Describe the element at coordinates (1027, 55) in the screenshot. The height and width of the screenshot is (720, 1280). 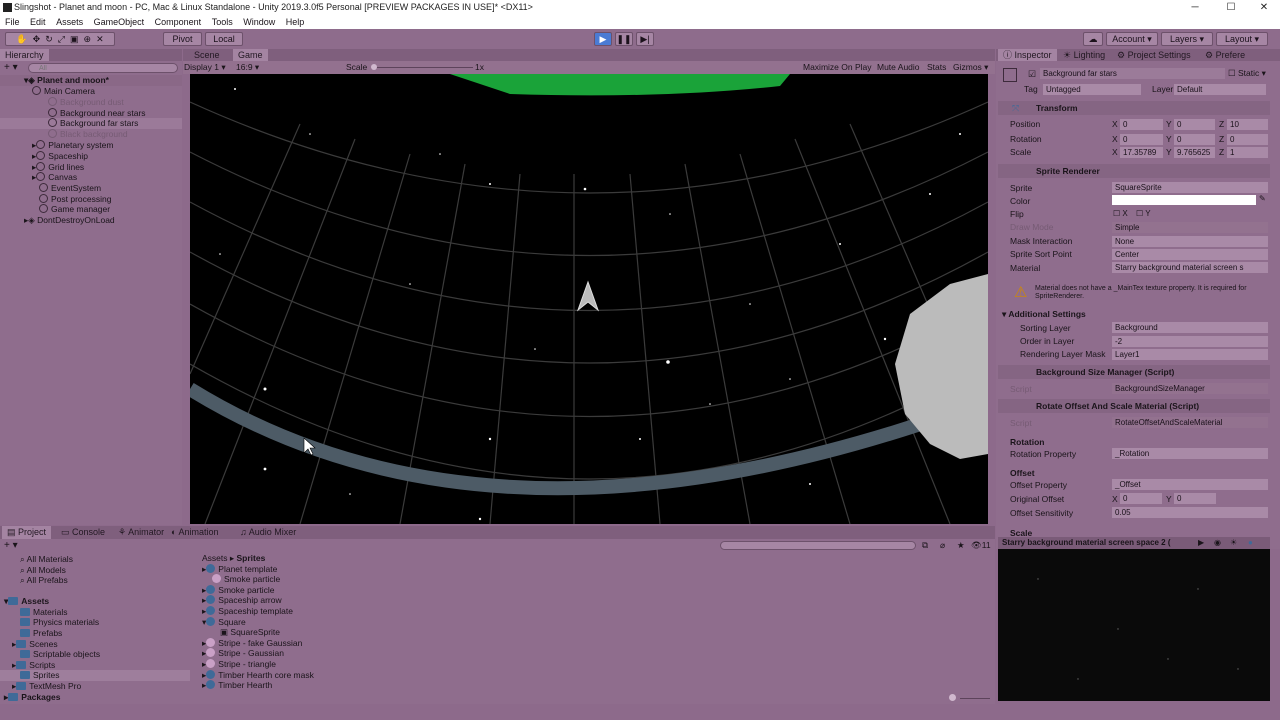
I see `tab-inspector: ⓘ Inspector` at that location.